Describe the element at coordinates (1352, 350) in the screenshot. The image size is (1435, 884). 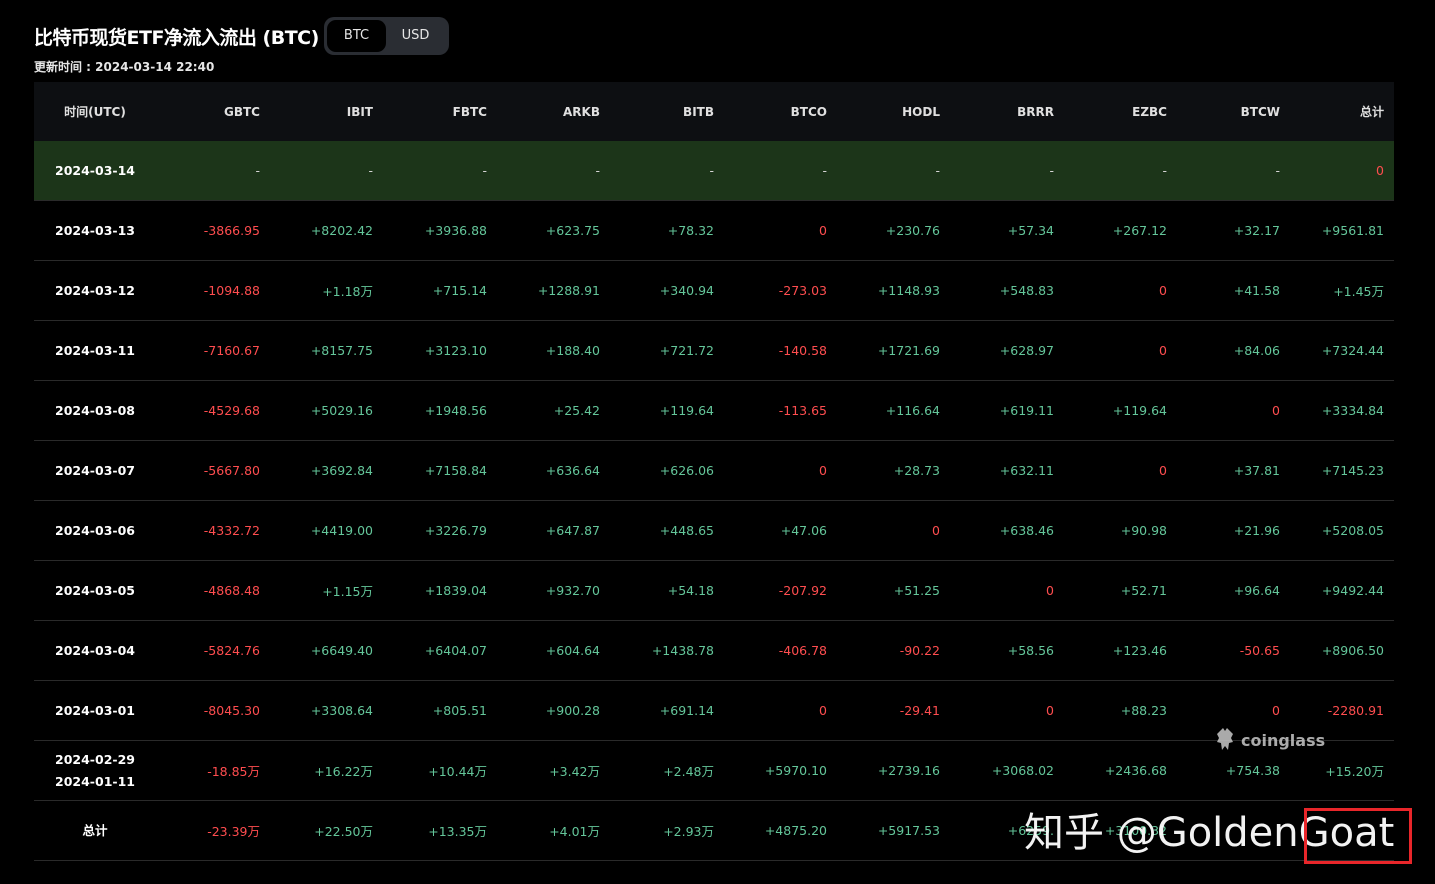
I see `cell-总计: +7324.44` at that location.